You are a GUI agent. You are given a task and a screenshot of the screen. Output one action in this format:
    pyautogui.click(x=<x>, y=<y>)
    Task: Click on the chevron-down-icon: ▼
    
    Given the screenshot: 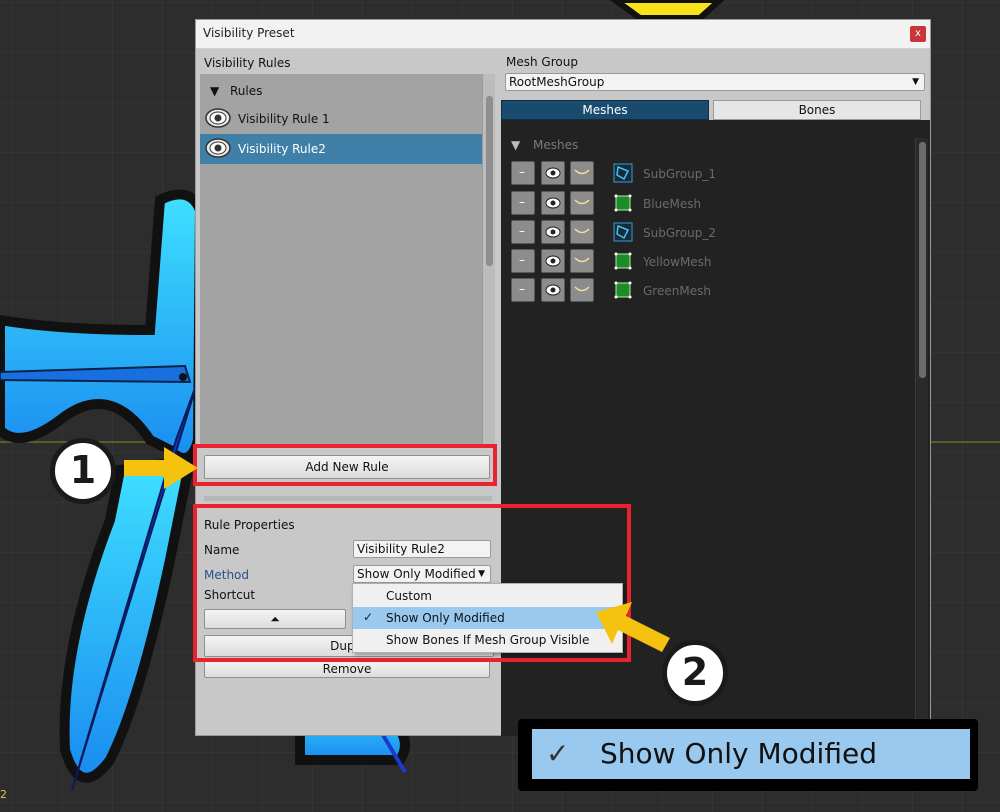 What is the action you would take?
    pyautogui.click(x=915, y=82)
    